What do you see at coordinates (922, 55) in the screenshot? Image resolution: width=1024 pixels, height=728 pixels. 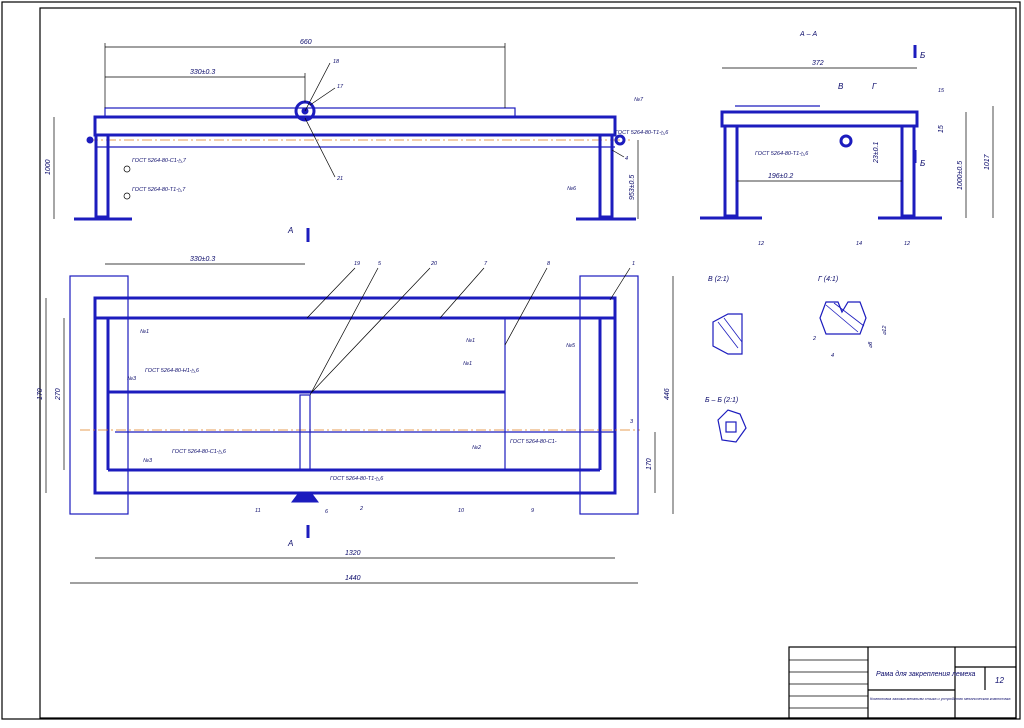 I see `cut-b-top: Б` at bounding box center [922, 55].